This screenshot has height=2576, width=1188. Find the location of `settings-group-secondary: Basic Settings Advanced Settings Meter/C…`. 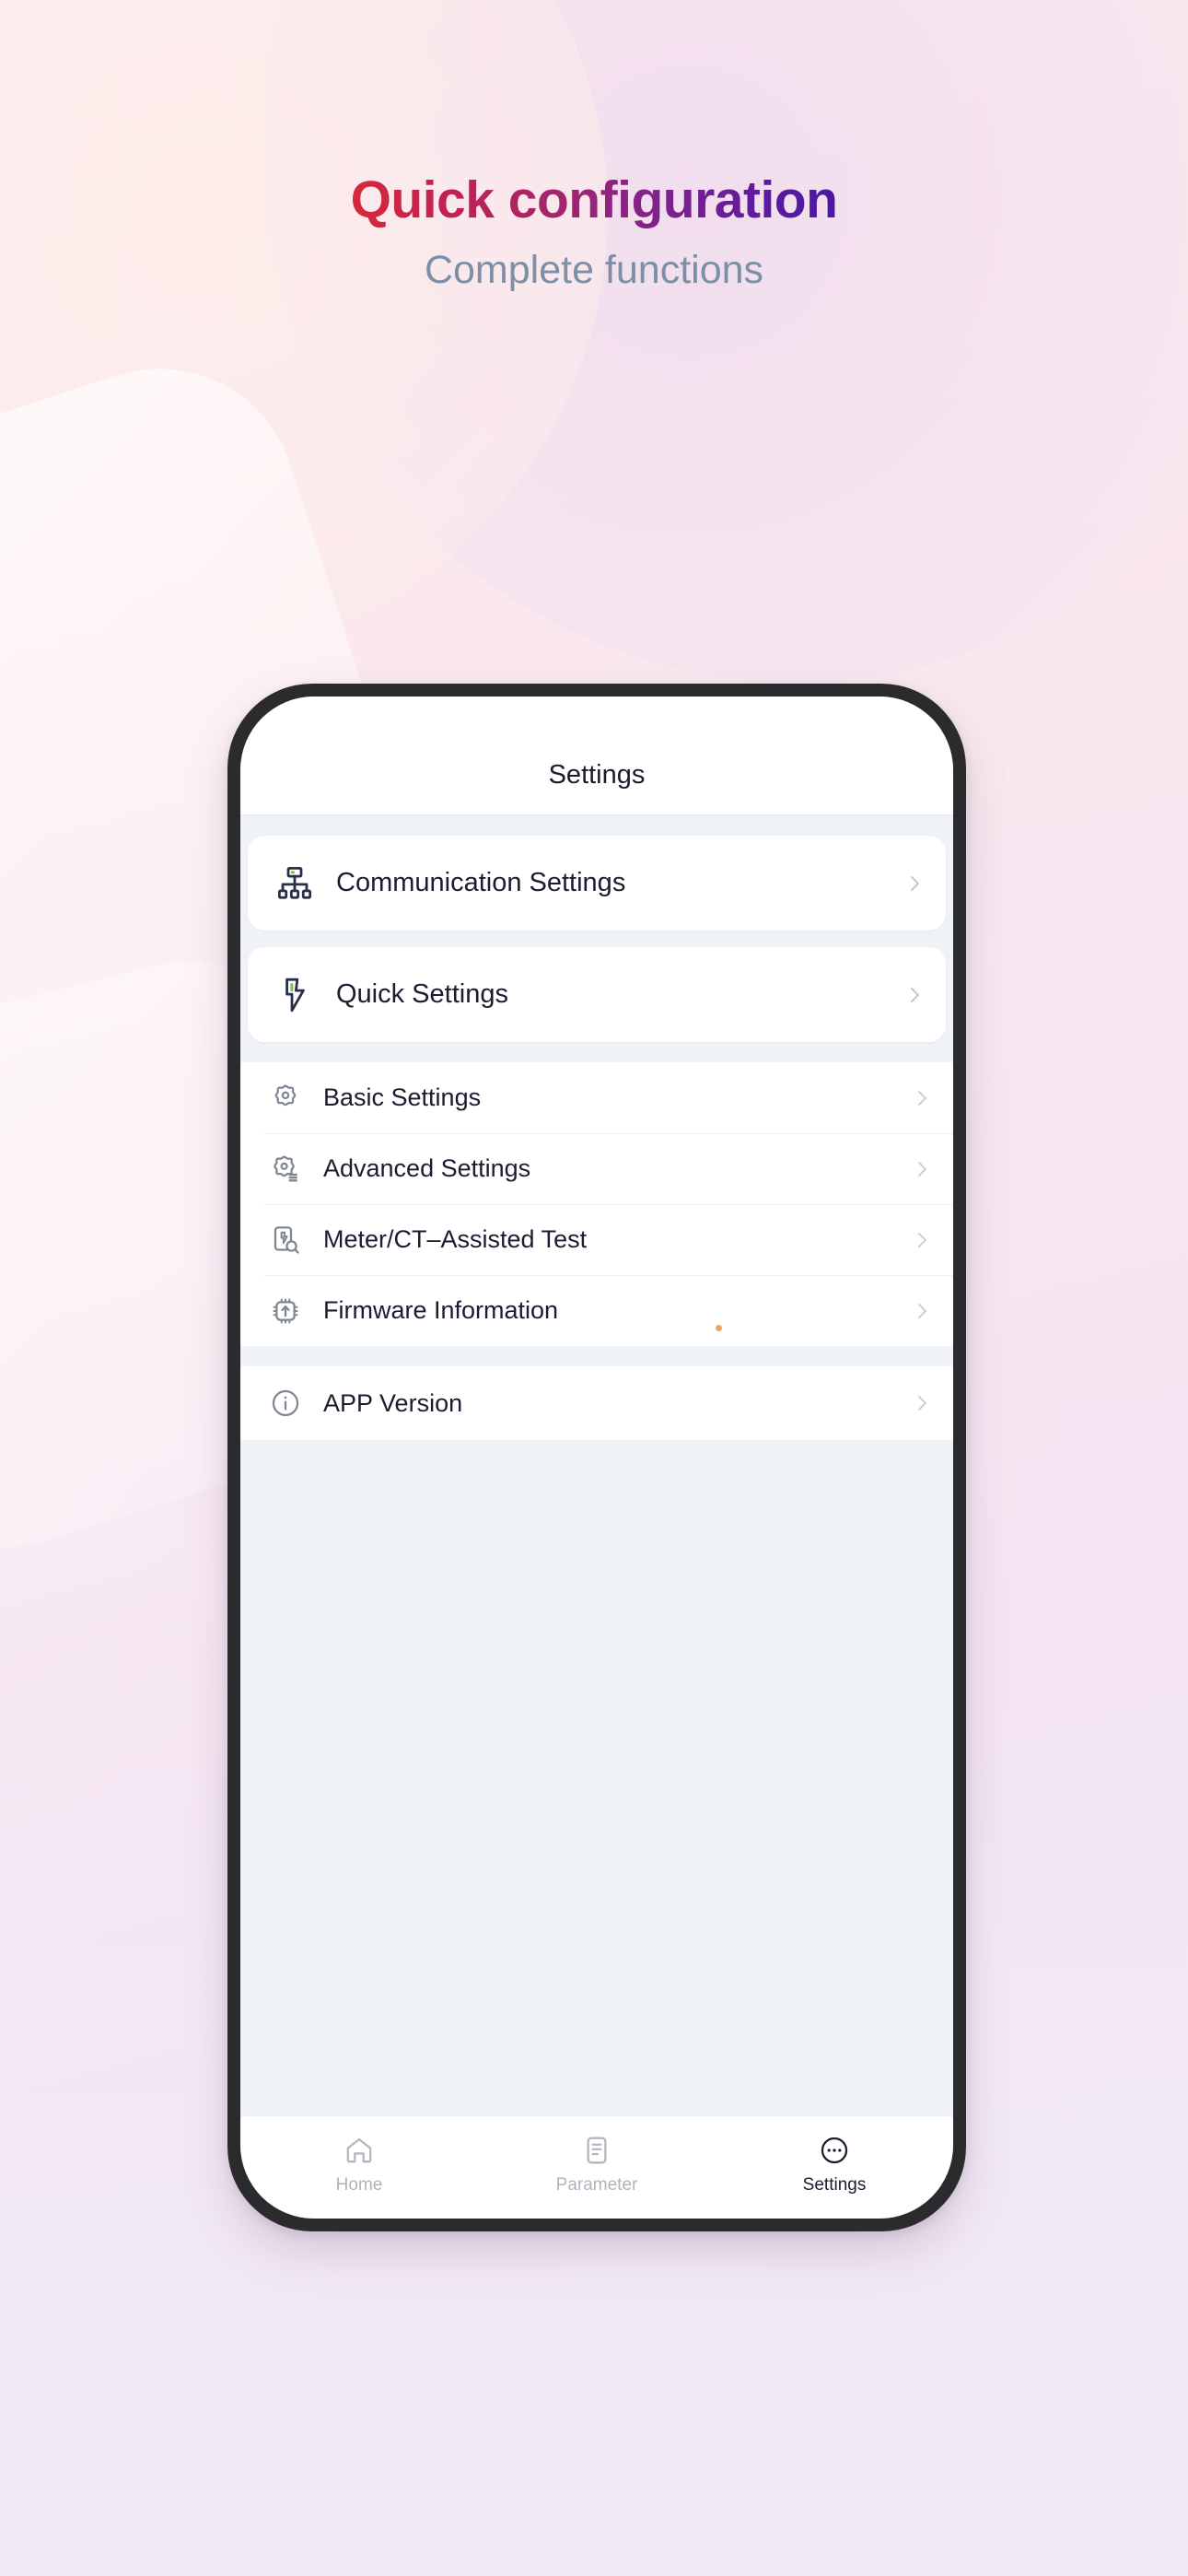

settings-group-secondary: Basic Settings Advanced Settings Meter/C… is located at coordinates (596, 1204).